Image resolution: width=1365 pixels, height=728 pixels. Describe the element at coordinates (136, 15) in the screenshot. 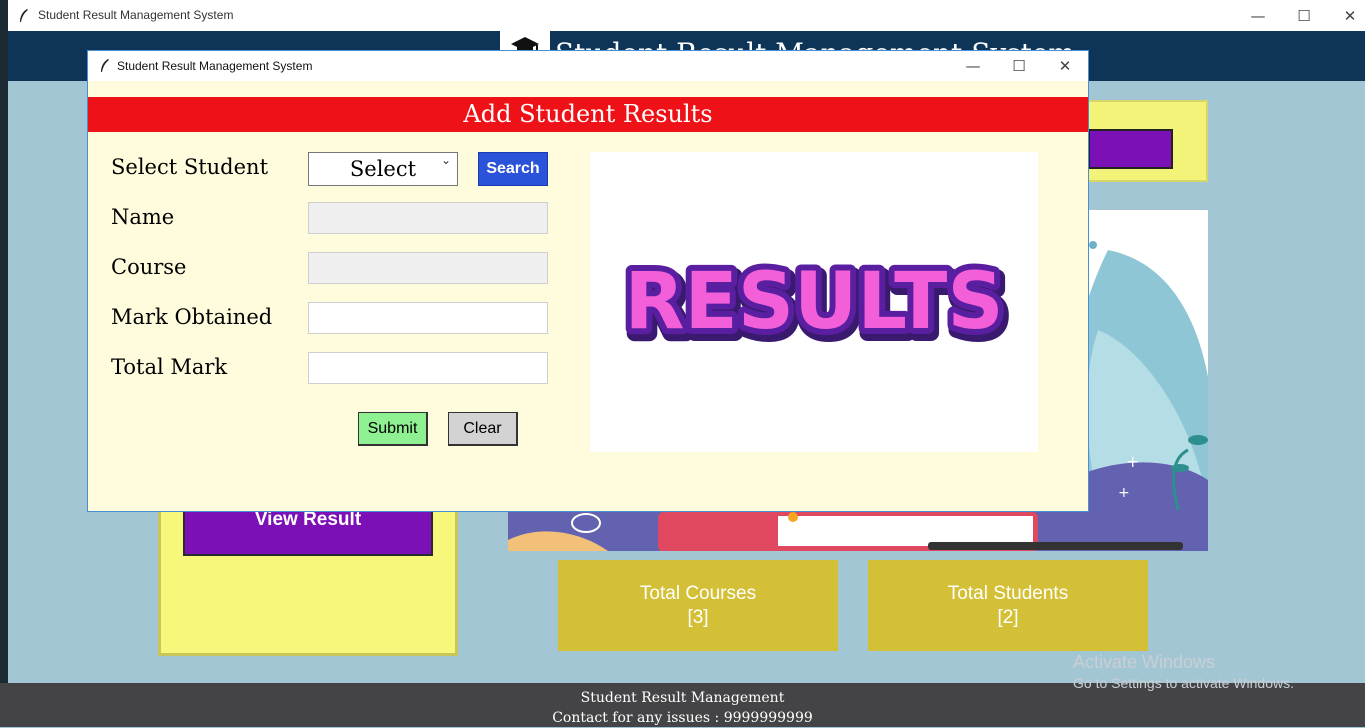

I see `main-window-title: Student Result Management System` at that location.